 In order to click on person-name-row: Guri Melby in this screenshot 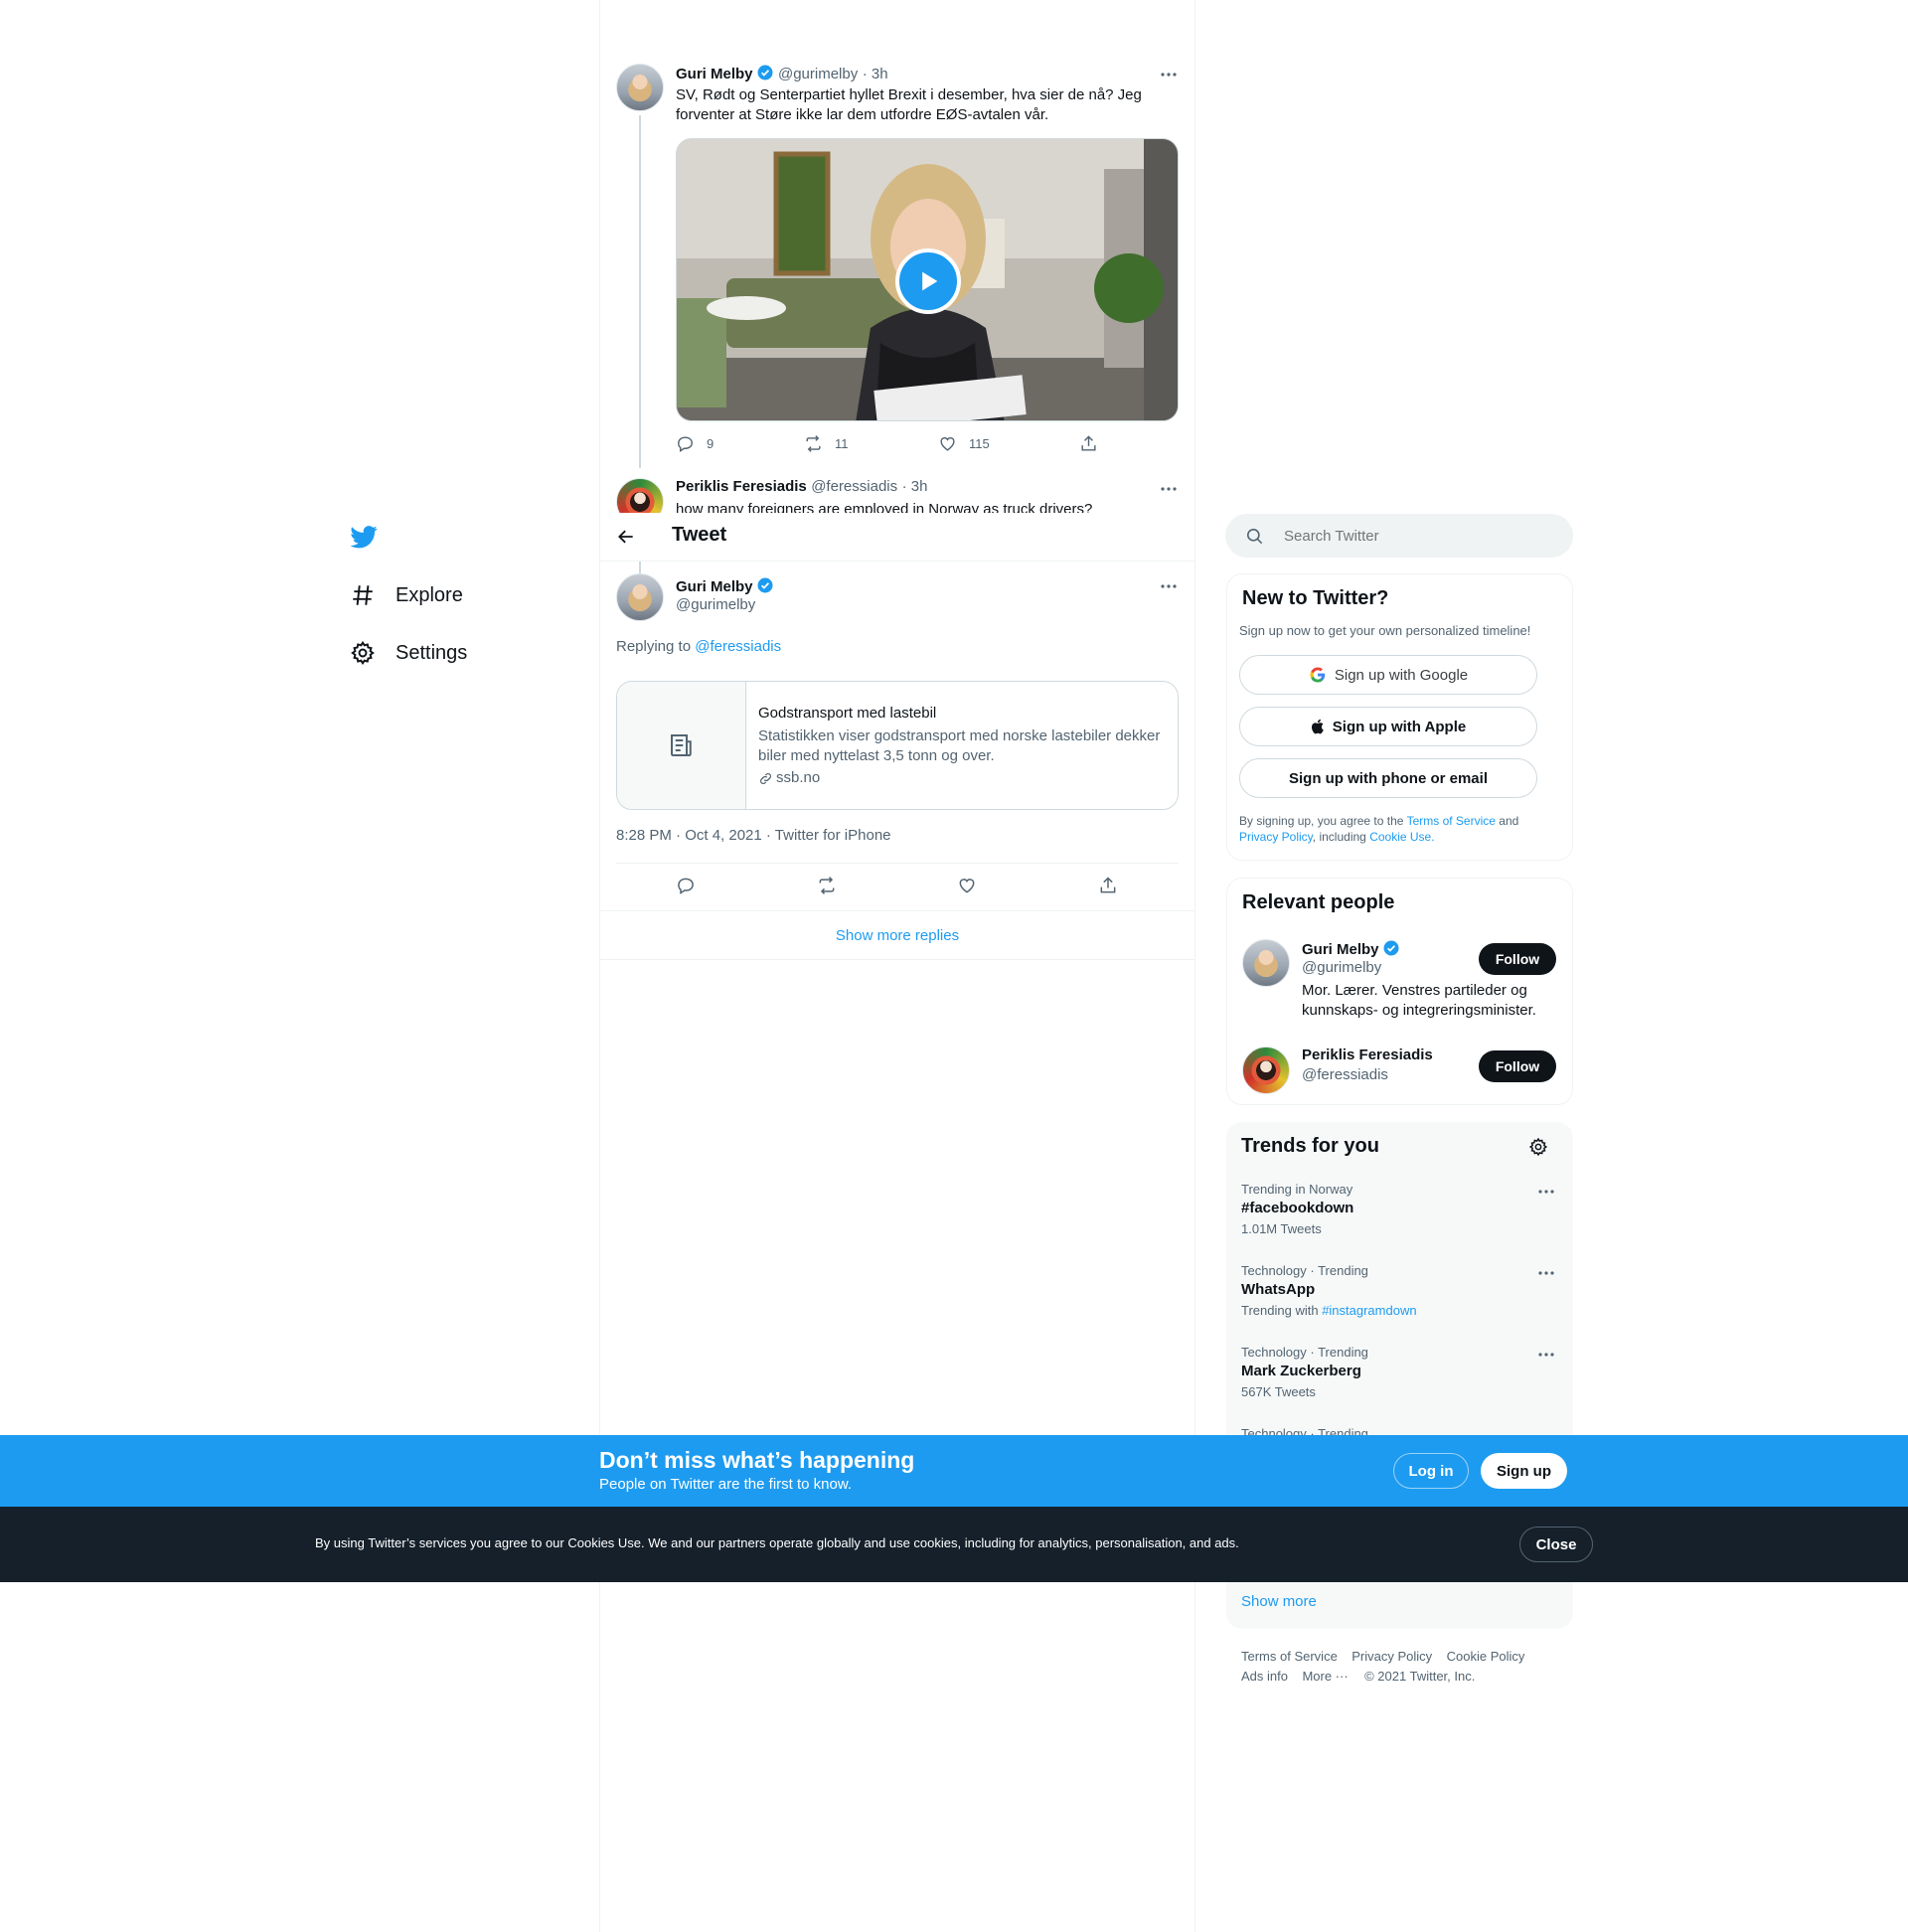, I will do `click(1351, 949)`.